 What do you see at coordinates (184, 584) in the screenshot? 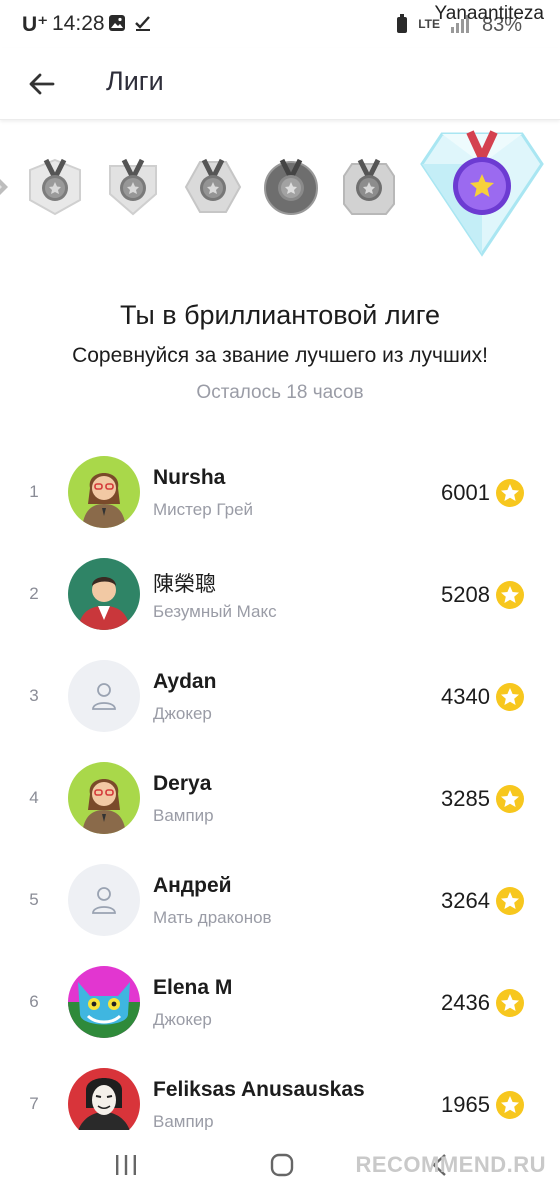
I see `user-name: 陳榮聰` at bounding box center [184, 584].